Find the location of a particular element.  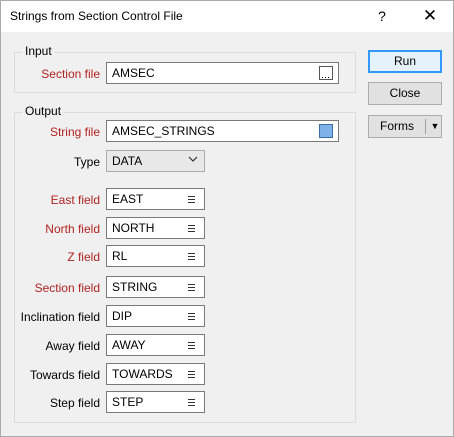

forms-separator is located at coordinates (425, 126).